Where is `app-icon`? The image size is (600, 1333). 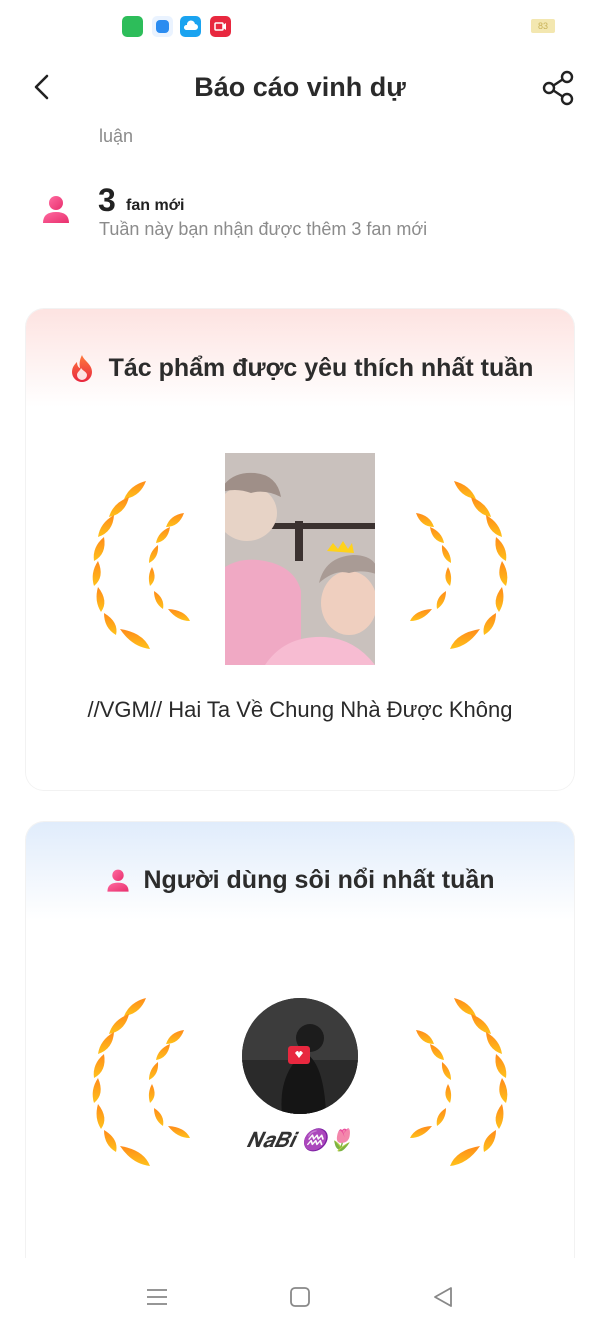
app-icon is located at coordinates (162, 26).